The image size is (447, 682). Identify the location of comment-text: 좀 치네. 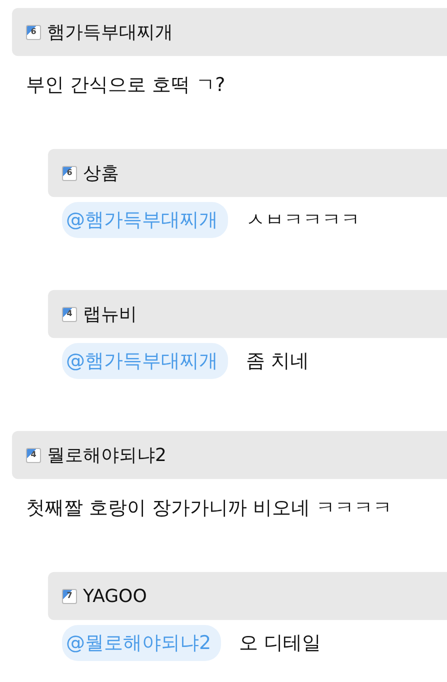
(278, 361).